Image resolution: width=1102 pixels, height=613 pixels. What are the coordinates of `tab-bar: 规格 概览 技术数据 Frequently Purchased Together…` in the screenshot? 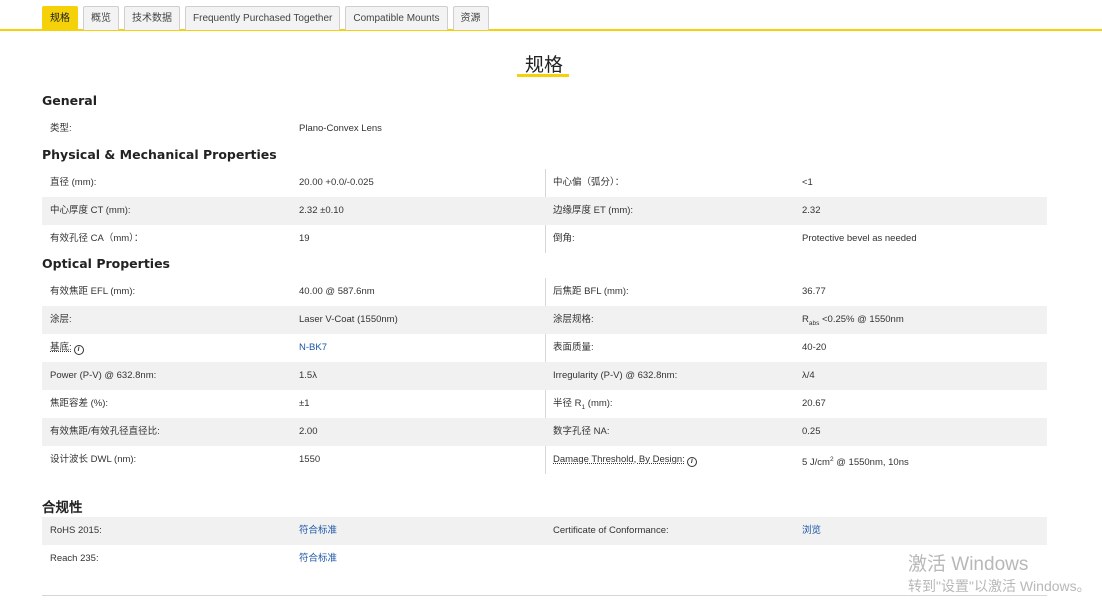 It's located at (551, 17).